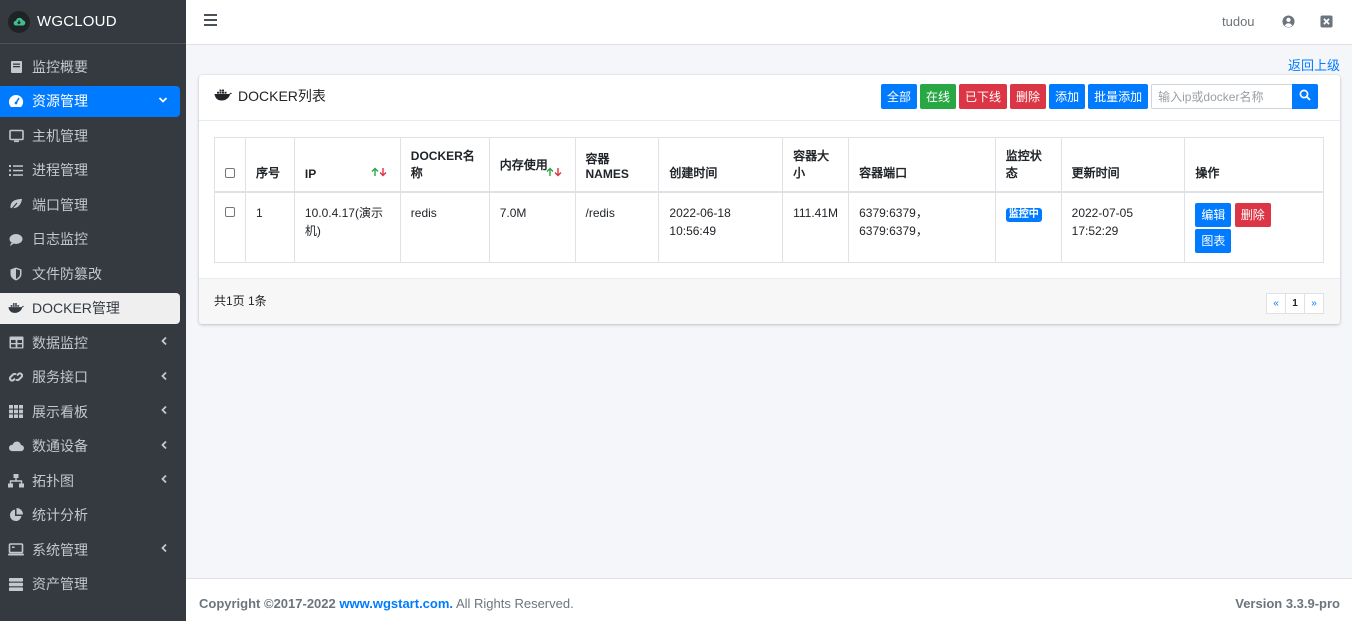 The width and height of the screenshot is (1352, 621). Describe the element at coordinates (90, 342) in the screenshot. I see `sidebar-item-data-monitor: 数据监控` at that location.